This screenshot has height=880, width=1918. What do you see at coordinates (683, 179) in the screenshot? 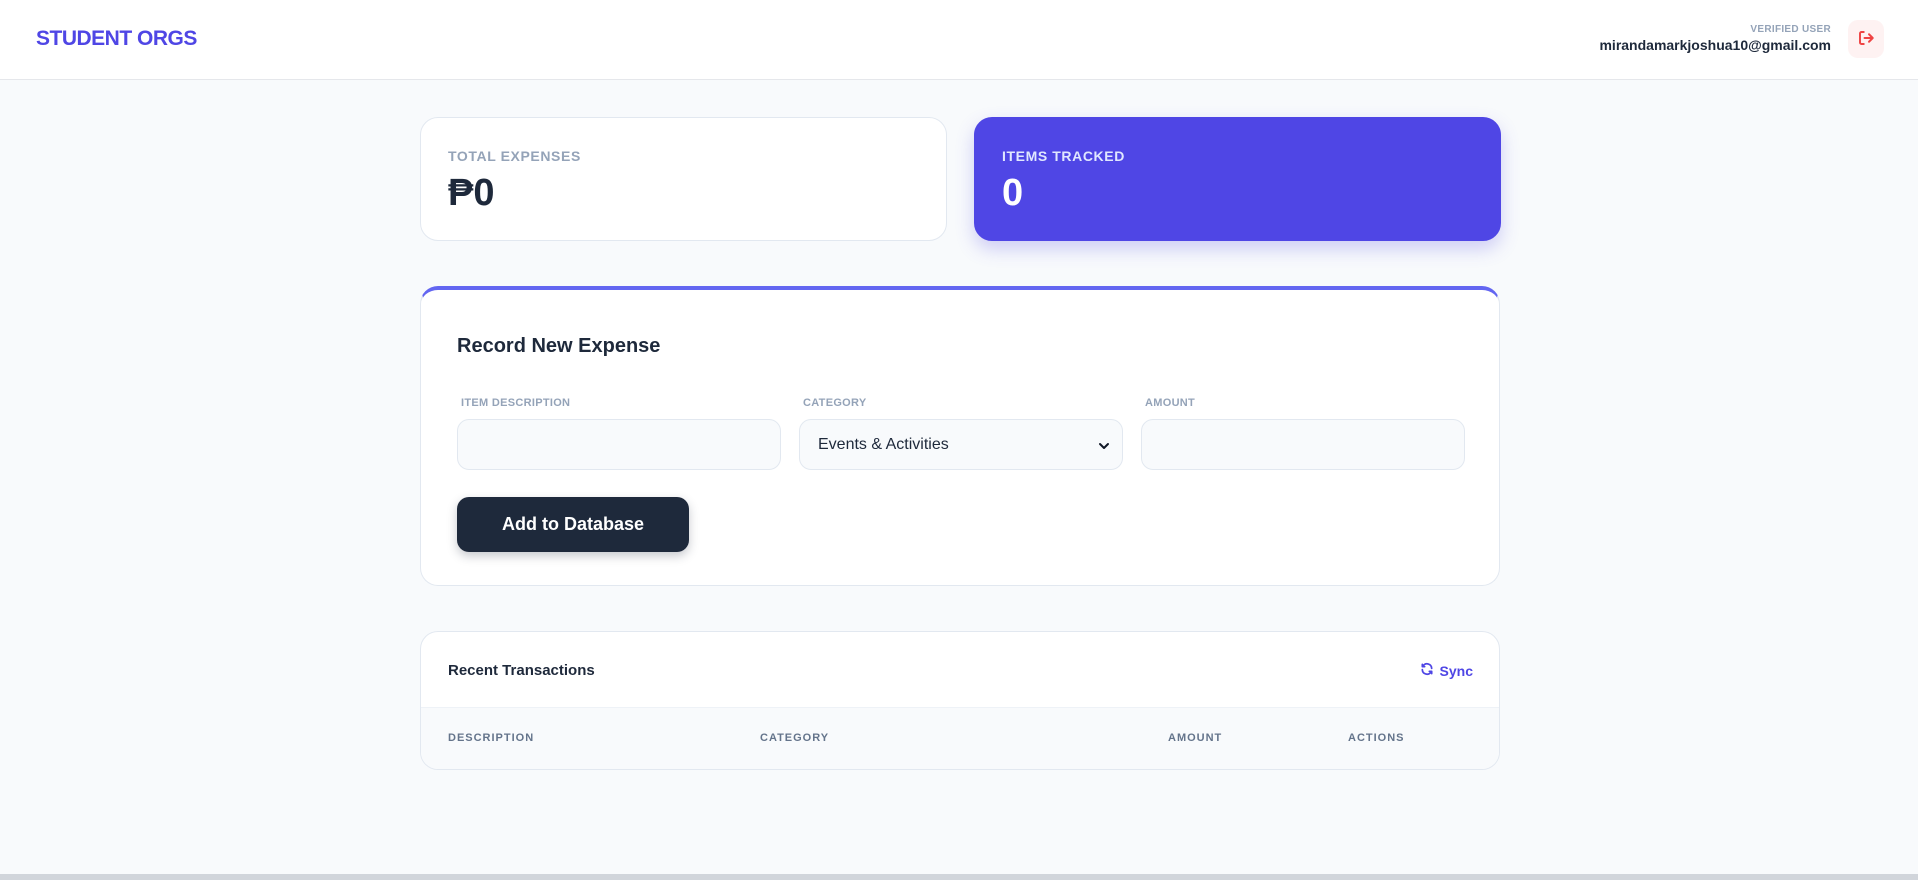
I see `total-expenses-card: TOTAL EXPENSES ₱0` at bounding box center [683, 179].